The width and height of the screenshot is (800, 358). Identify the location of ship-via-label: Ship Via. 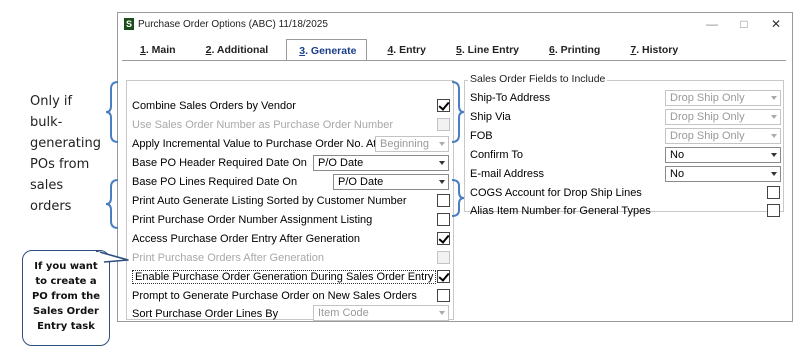
(490, 116).